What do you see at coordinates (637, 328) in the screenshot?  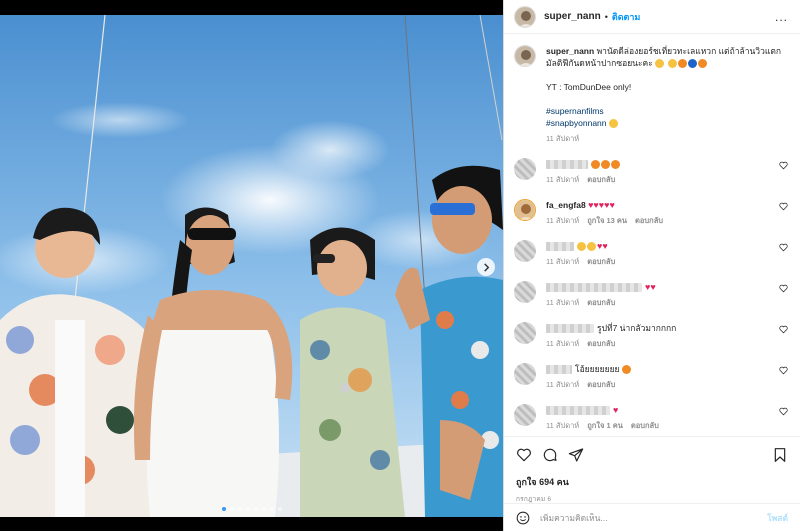 I see `comment-text: รูปที่7 น่ากลัวมากกกก` at bounding box center [637, 328].